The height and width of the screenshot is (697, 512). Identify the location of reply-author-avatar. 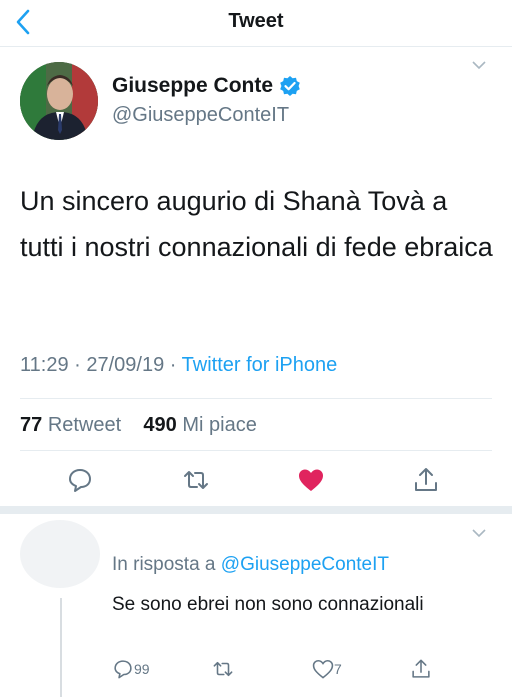
(60, 554).